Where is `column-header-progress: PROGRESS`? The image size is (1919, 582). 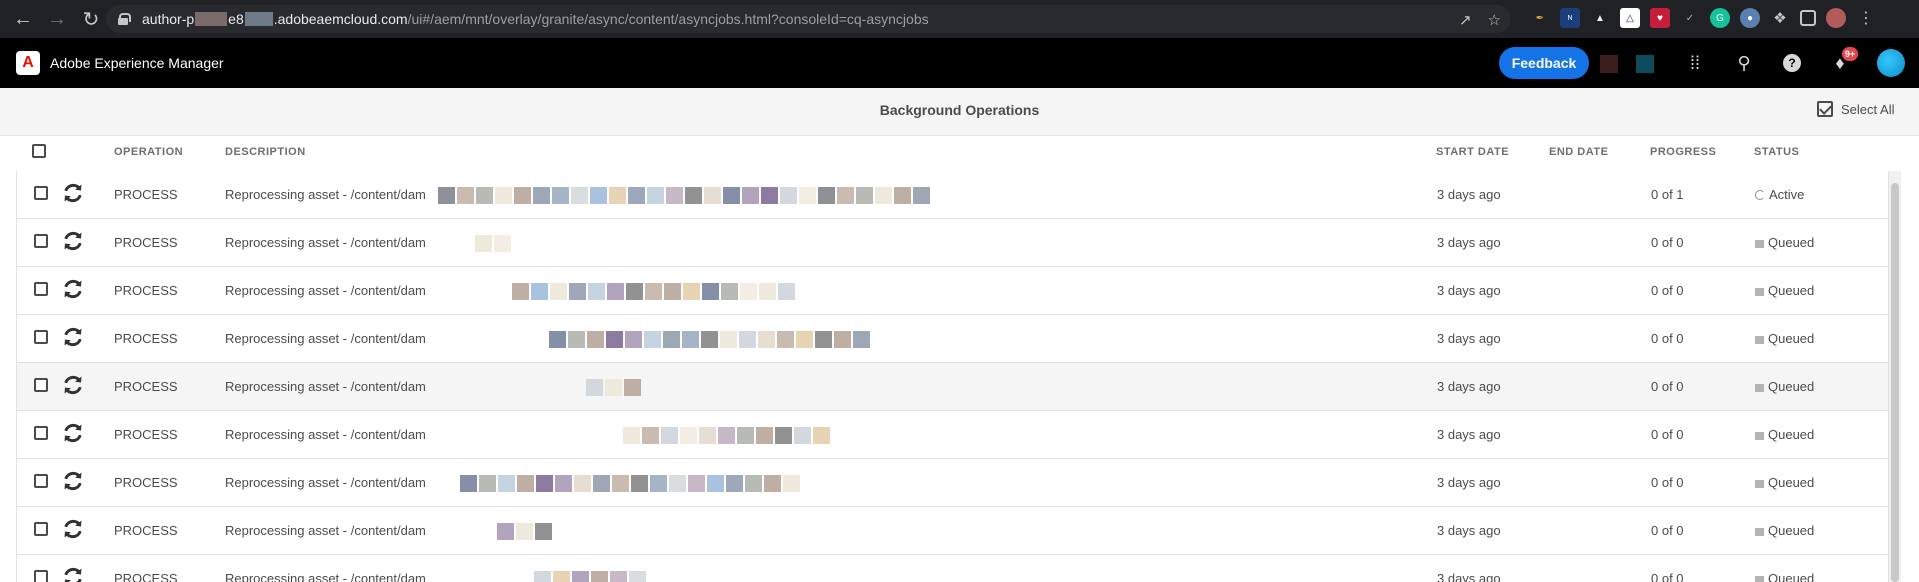
column-header-progress: PROGRESS is located at coordinates (1683, 152).